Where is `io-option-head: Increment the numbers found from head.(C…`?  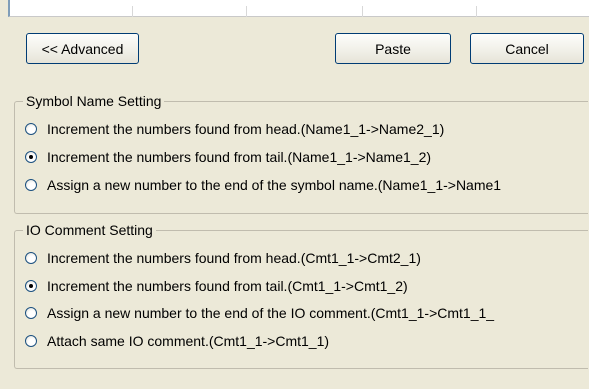
io-option-head: Increment the numbers found from head.(C… is located at coordinates (223, 258).